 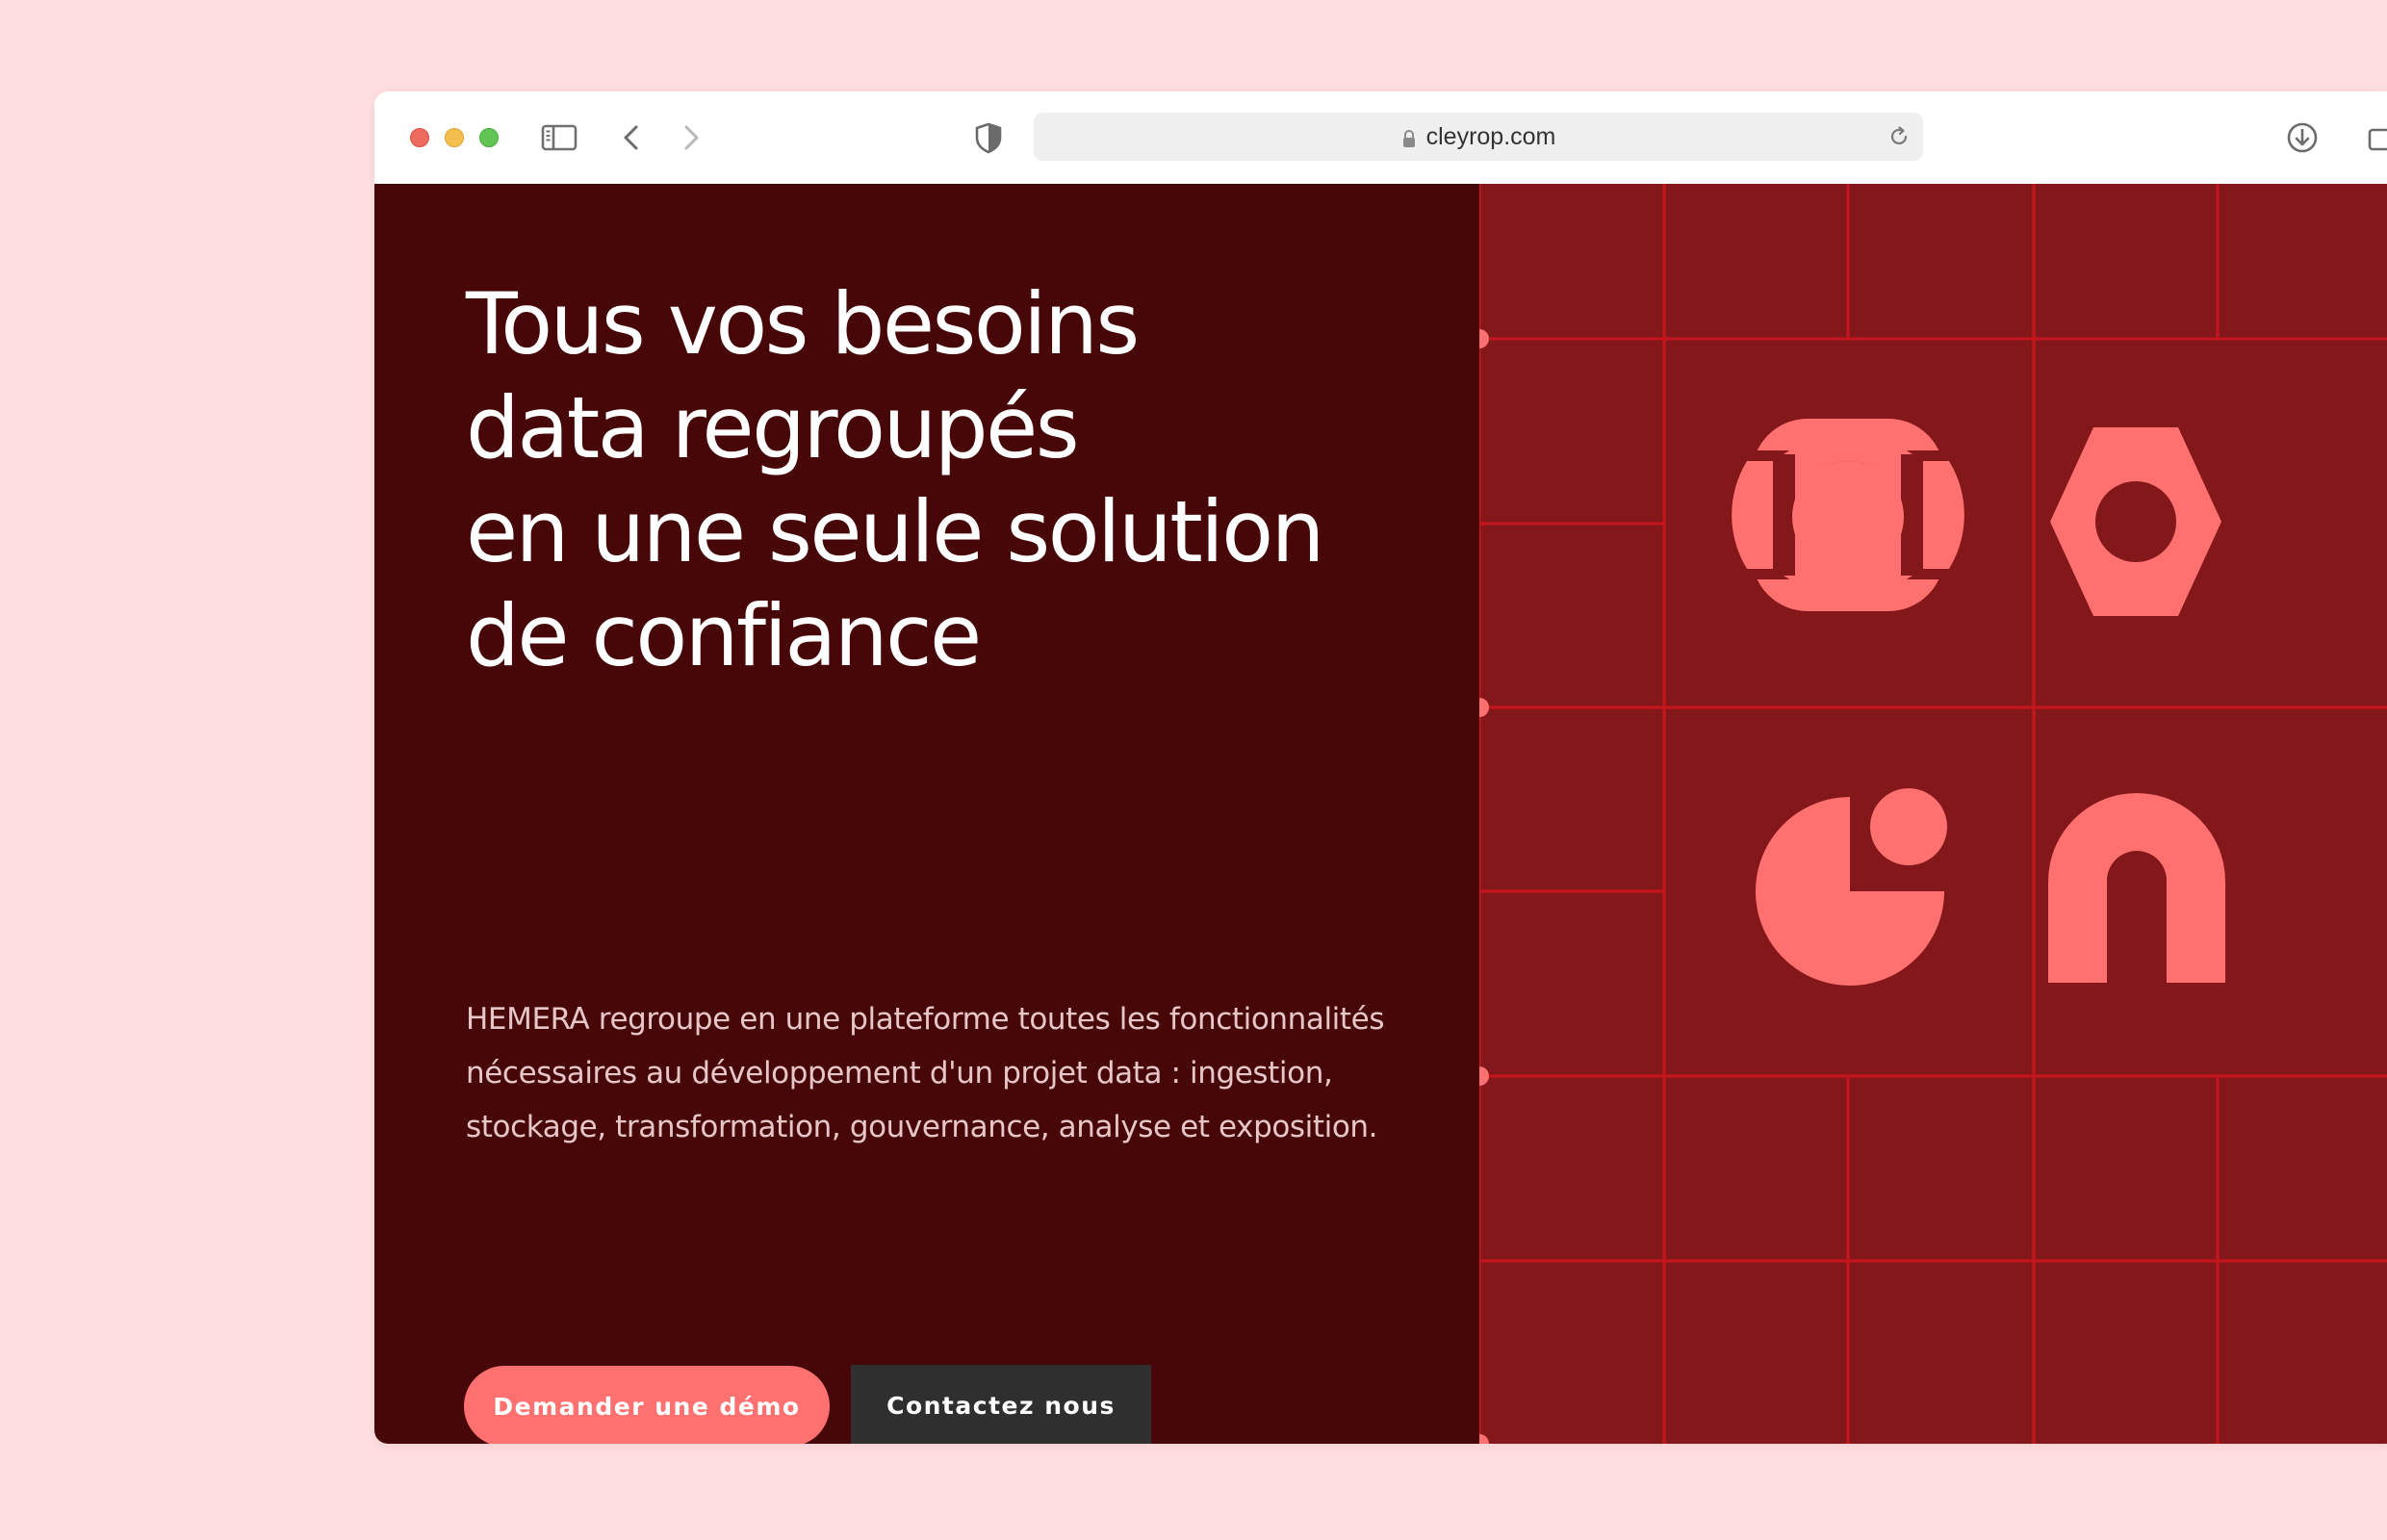 What do you see at coordinates (454, 137) in the screenshot?
I see `minimize-window-button` at bounding box center [454, 137].